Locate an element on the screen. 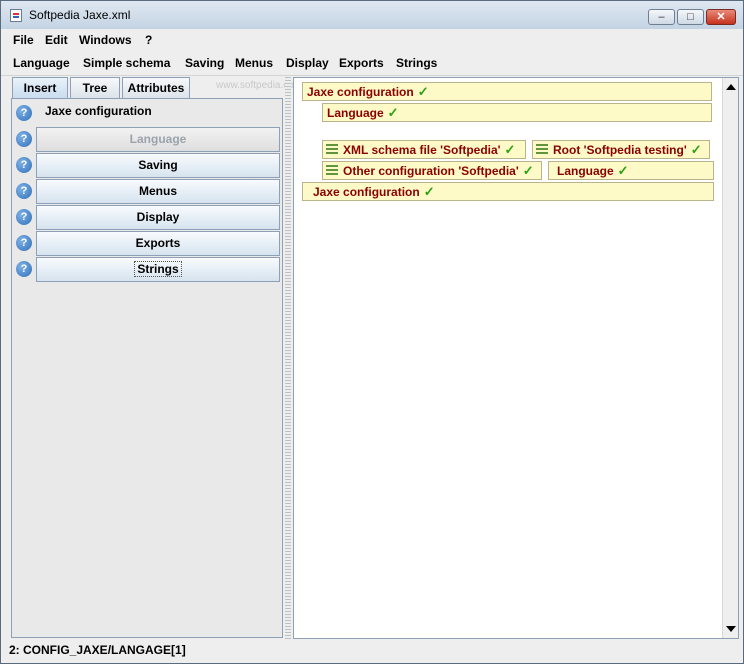 This screenshot has width=744, height=664. maximize-button: □ is located at coordinates (690, 17).